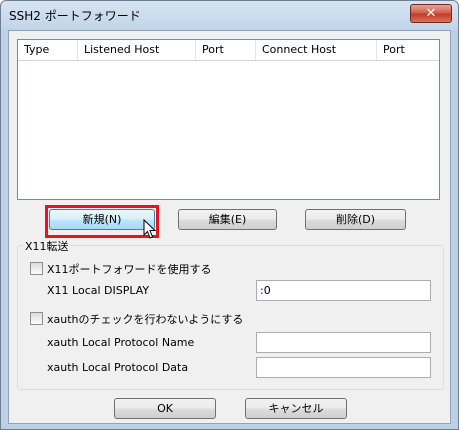 This screenshot has height=430, width=459. I want to click on xauth-protocol-name-input, so click(343, 342).